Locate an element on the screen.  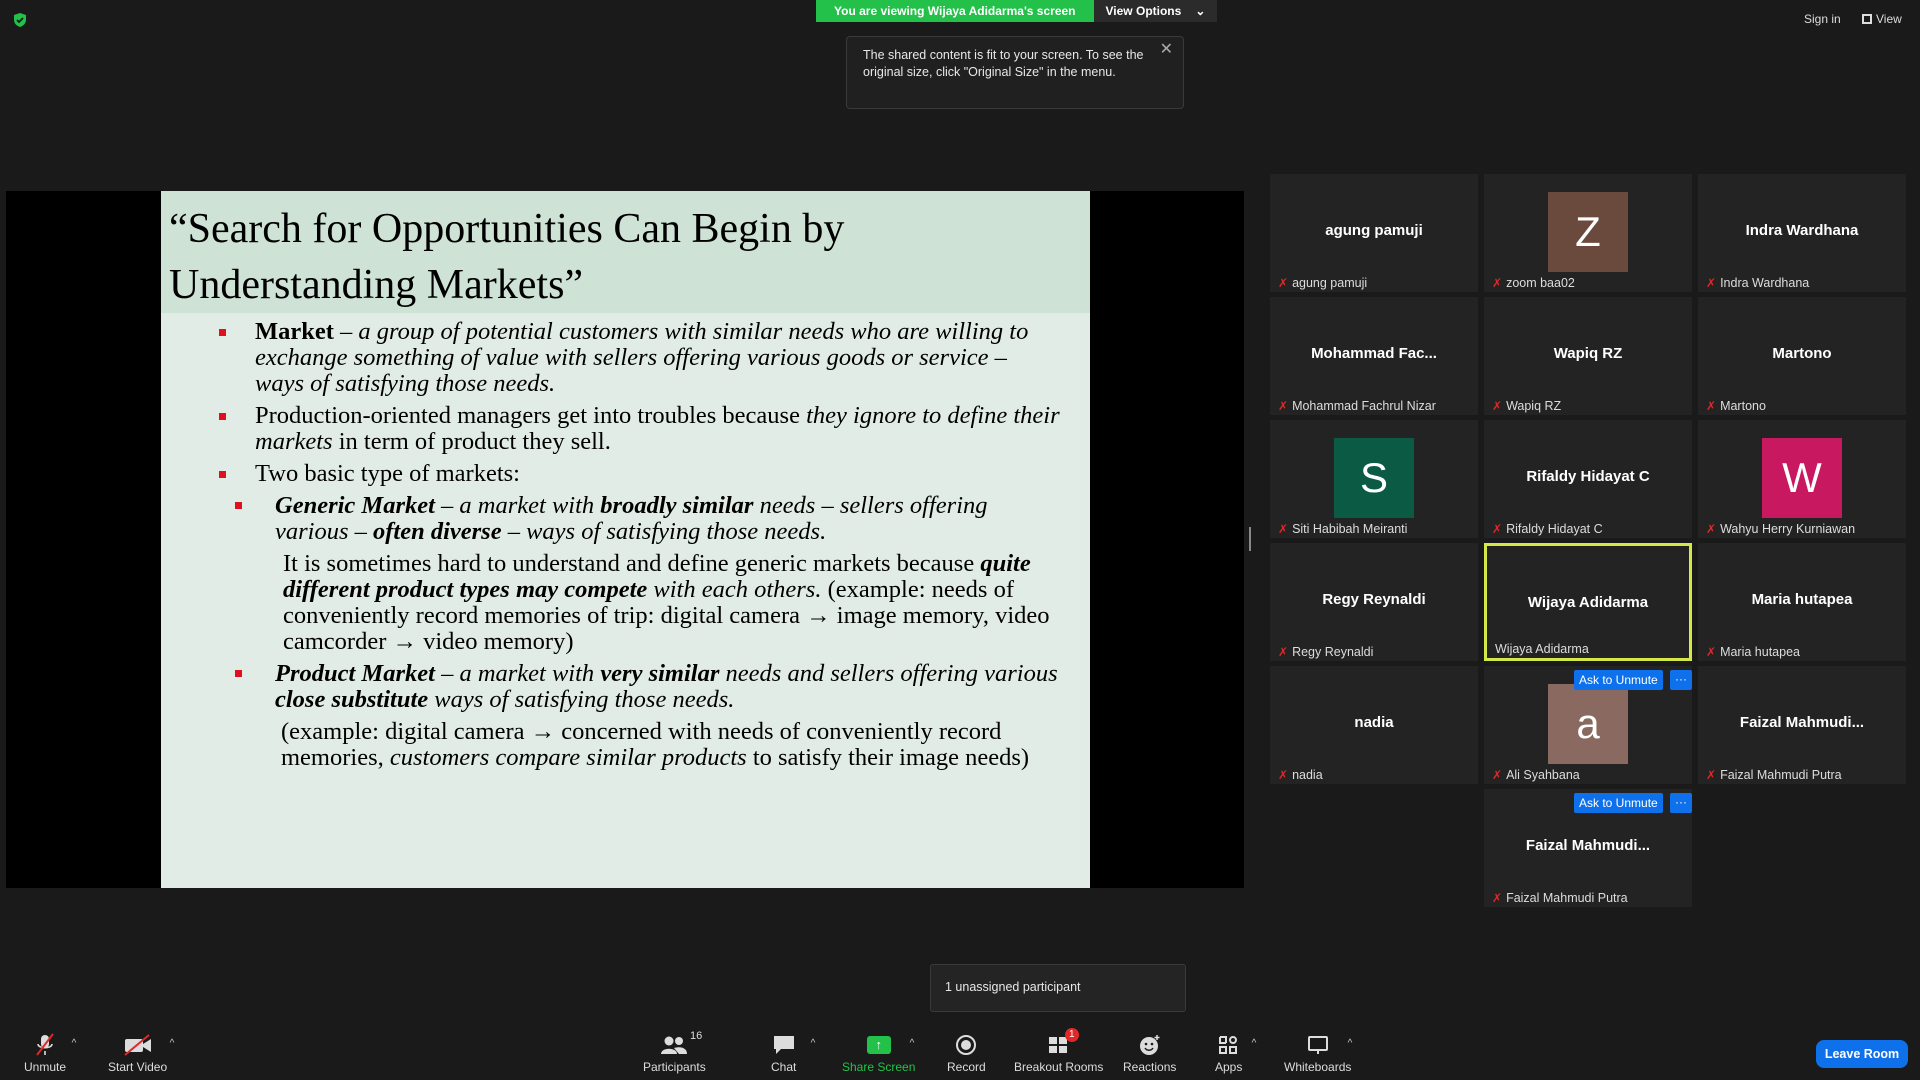
participant-display-name: Rifaldy Hidayat C is located at coordinates (1588, 476).